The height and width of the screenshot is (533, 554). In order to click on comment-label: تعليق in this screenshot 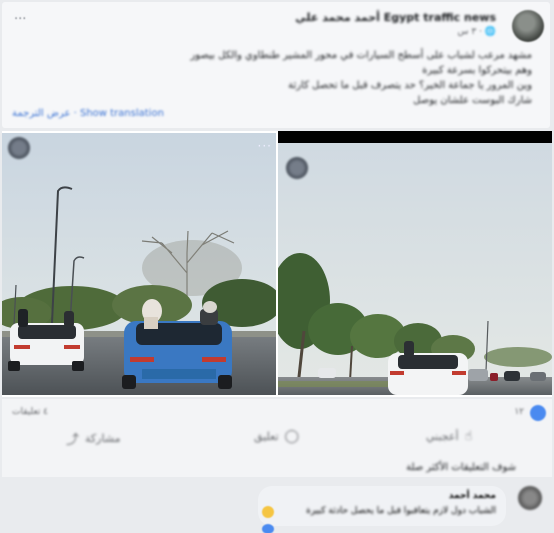, I will do `click(266, 436)`.